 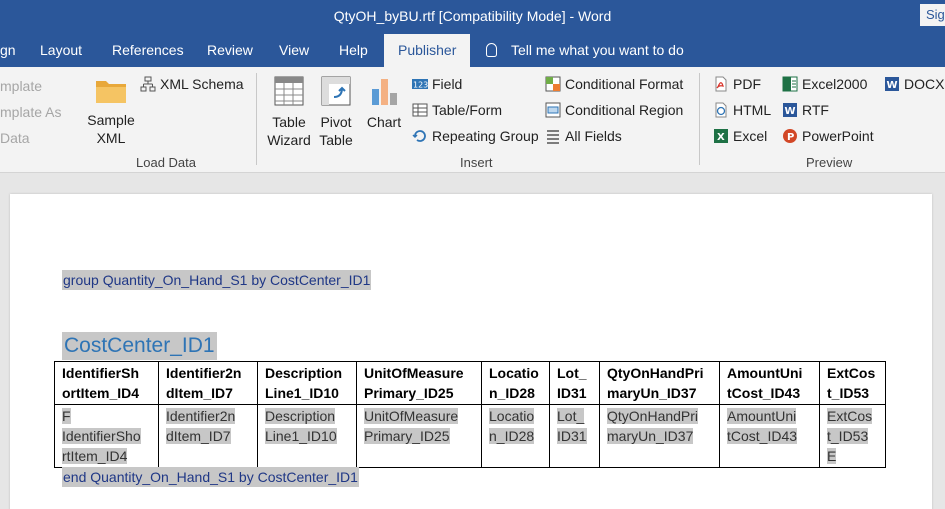 What do you see at coordinates (148, 50) in the screenshot?
I see `tab-references: References` at bounding box center [148, 50].